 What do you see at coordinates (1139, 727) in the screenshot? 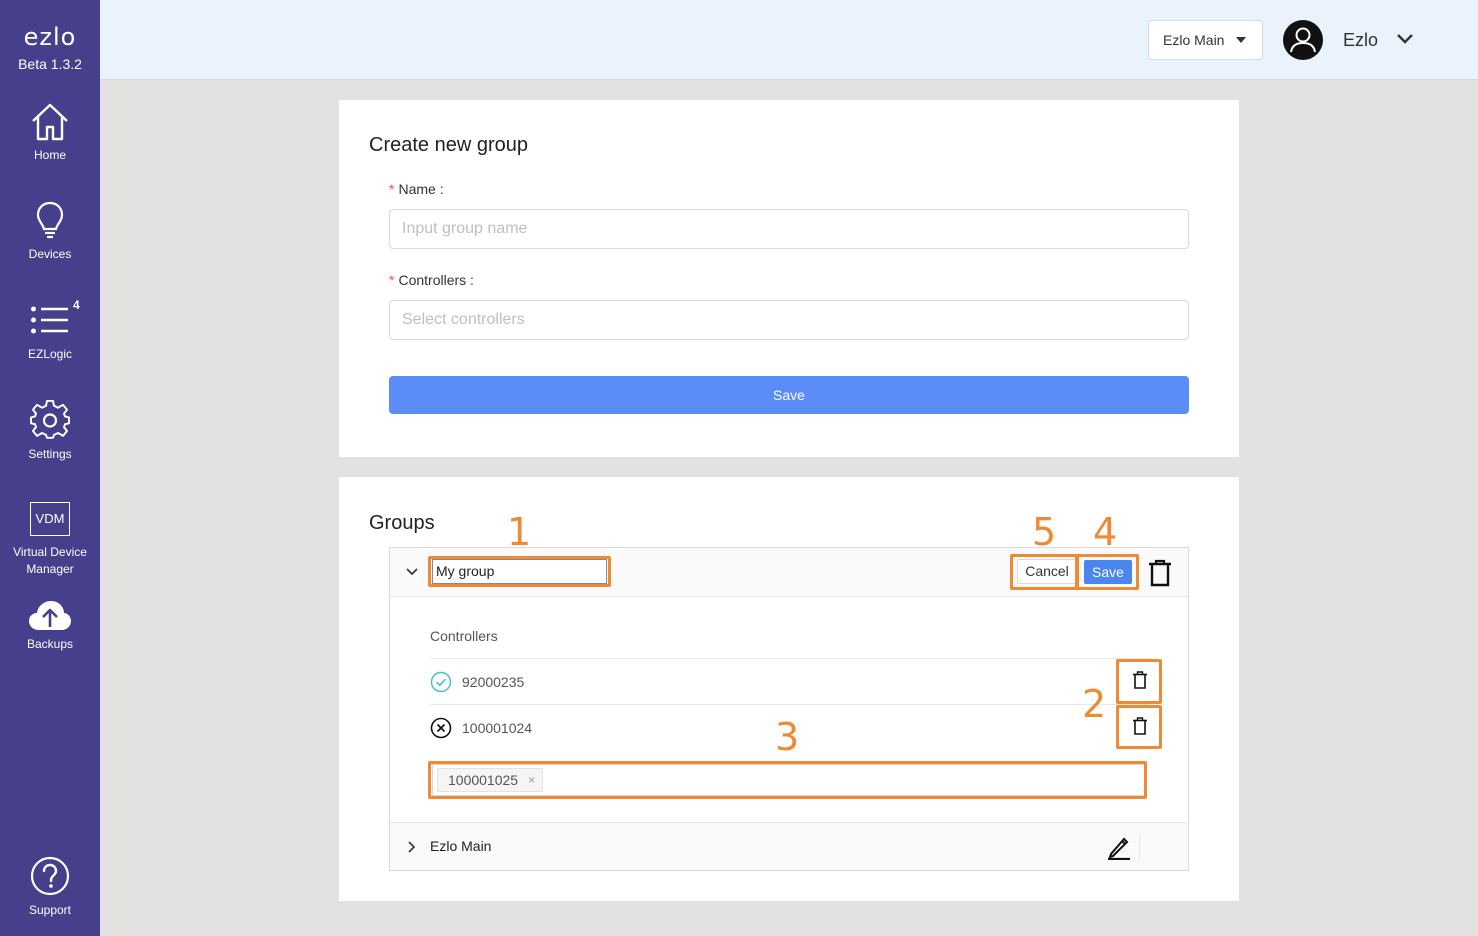
I see `annotation-box-2b` at bounding box center [1139, 727].